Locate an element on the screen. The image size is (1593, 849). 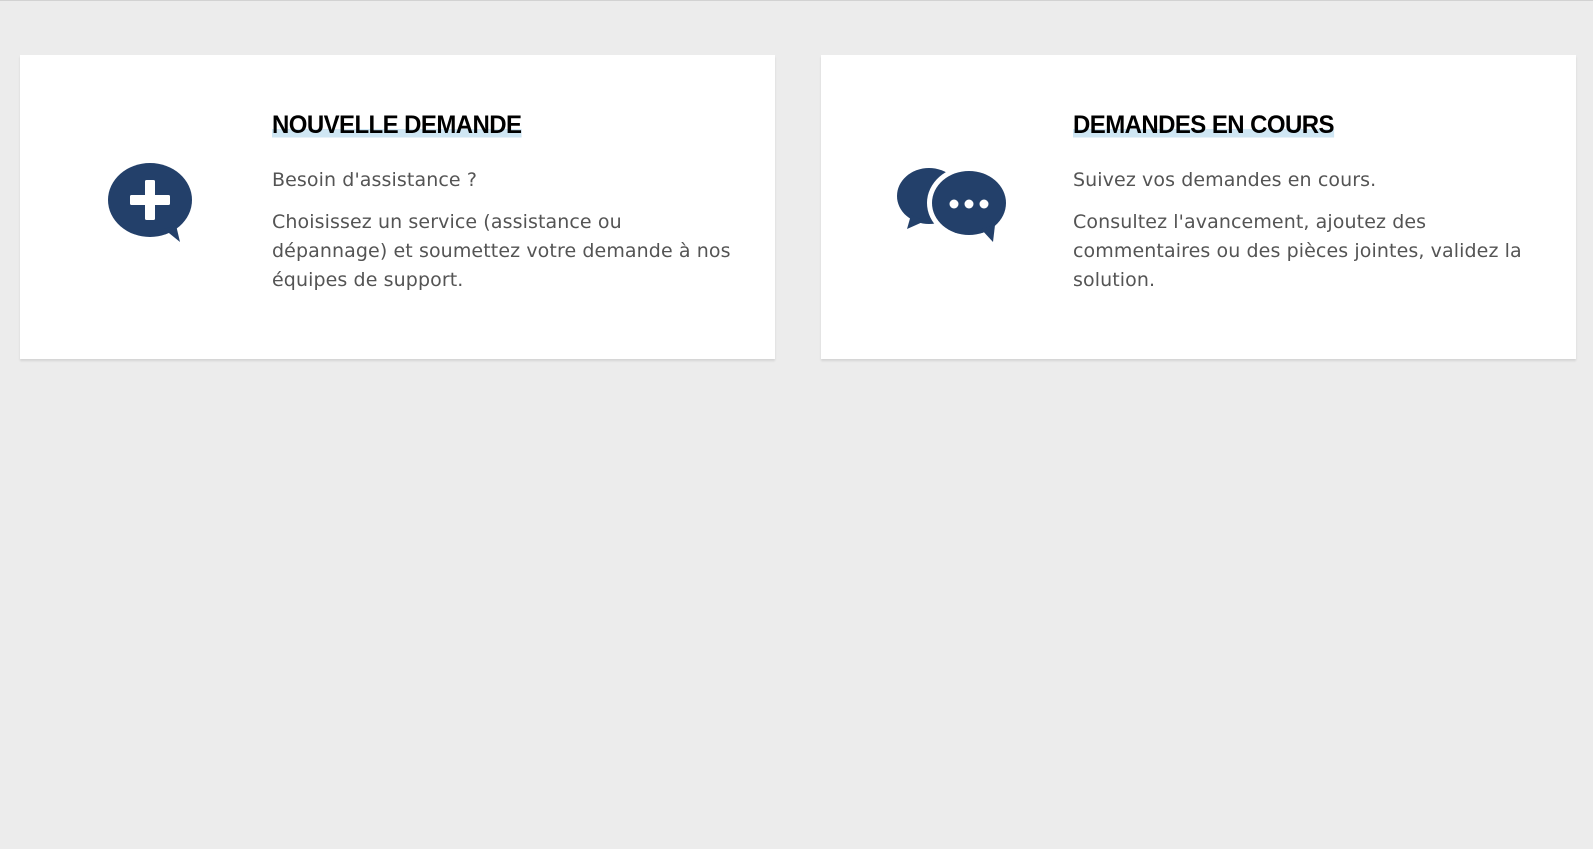
card-title: DEMANDES EN COURS is located at coordinates (1203, 125).